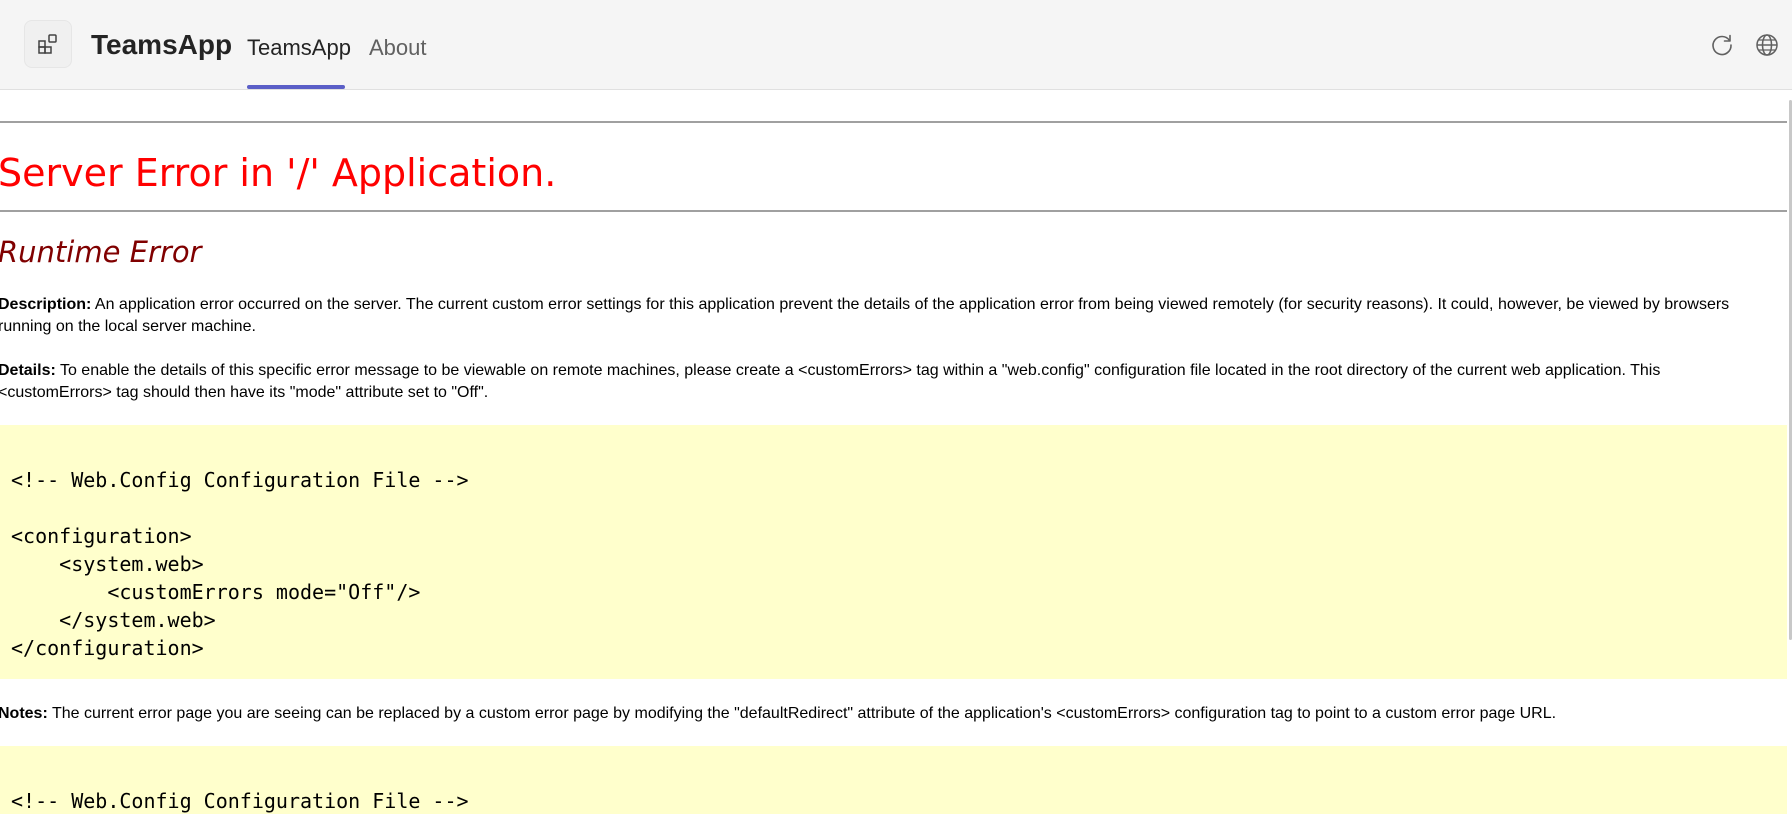  Describe the element at coordinates (1722, 45) in the screenshot. I see `refresh-icon` at that location.